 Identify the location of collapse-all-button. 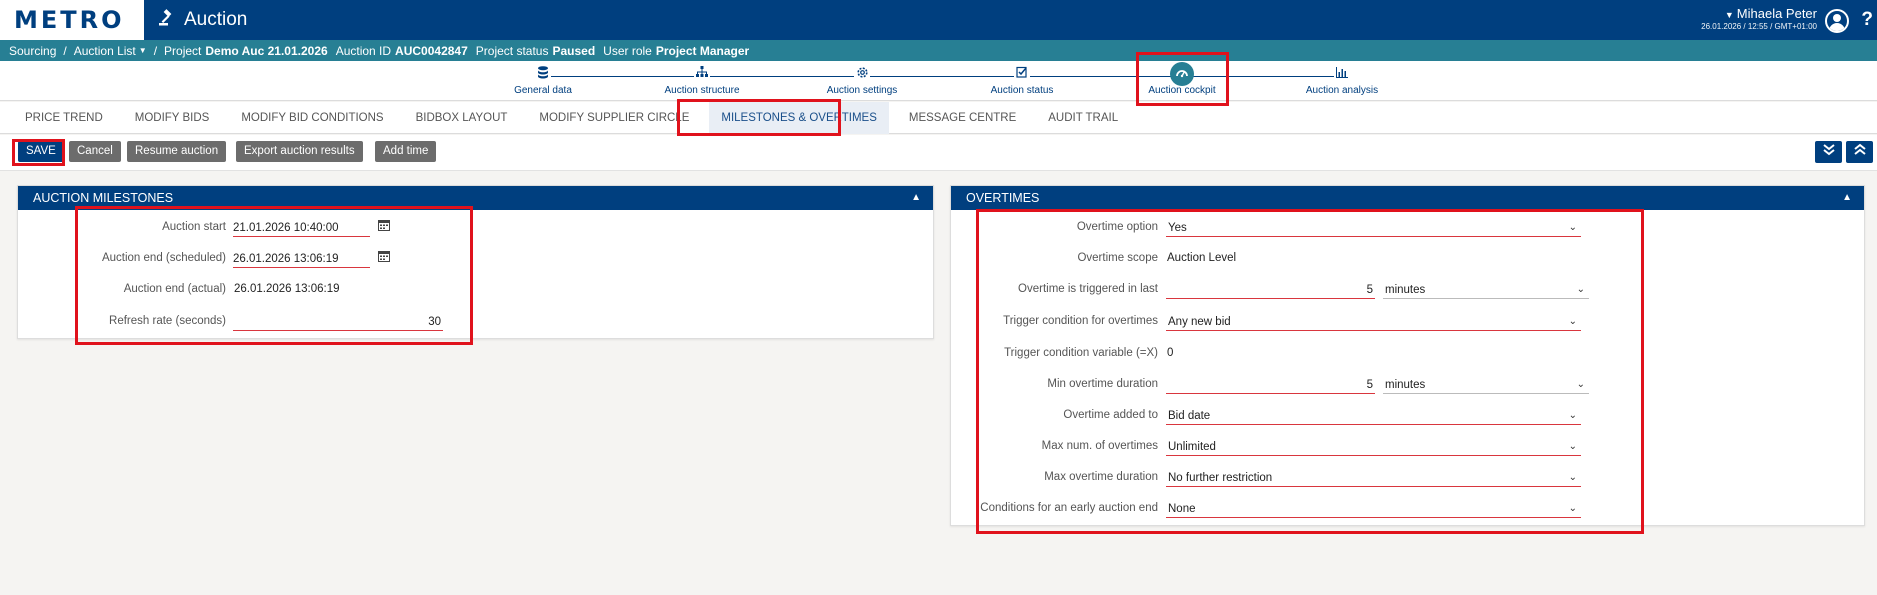
(1859, 152).